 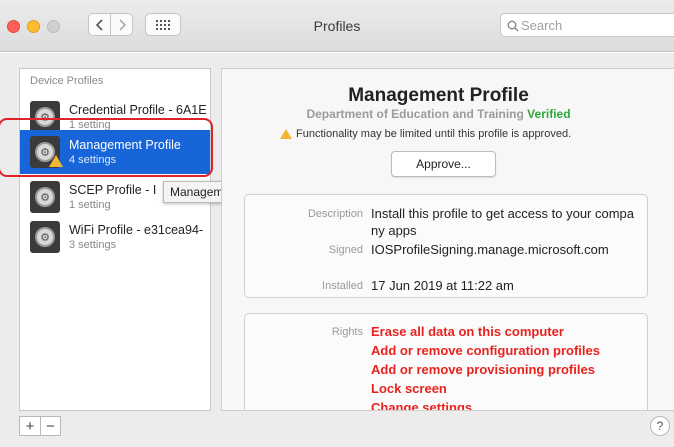 What do you see at coordinates (90, 205) in the screenshot?
I see `profile-settings-count: 1 setting` at bounding box center [90, 205].